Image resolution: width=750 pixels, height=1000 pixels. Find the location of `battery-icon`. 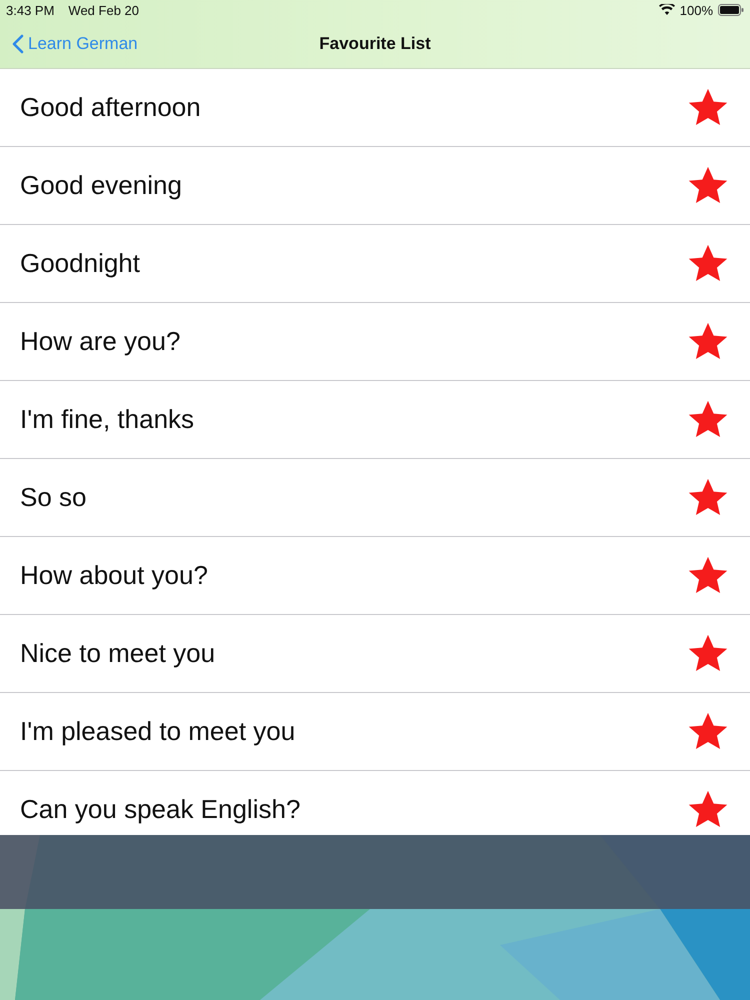

battery-icon is located at coordinates (731, 10).